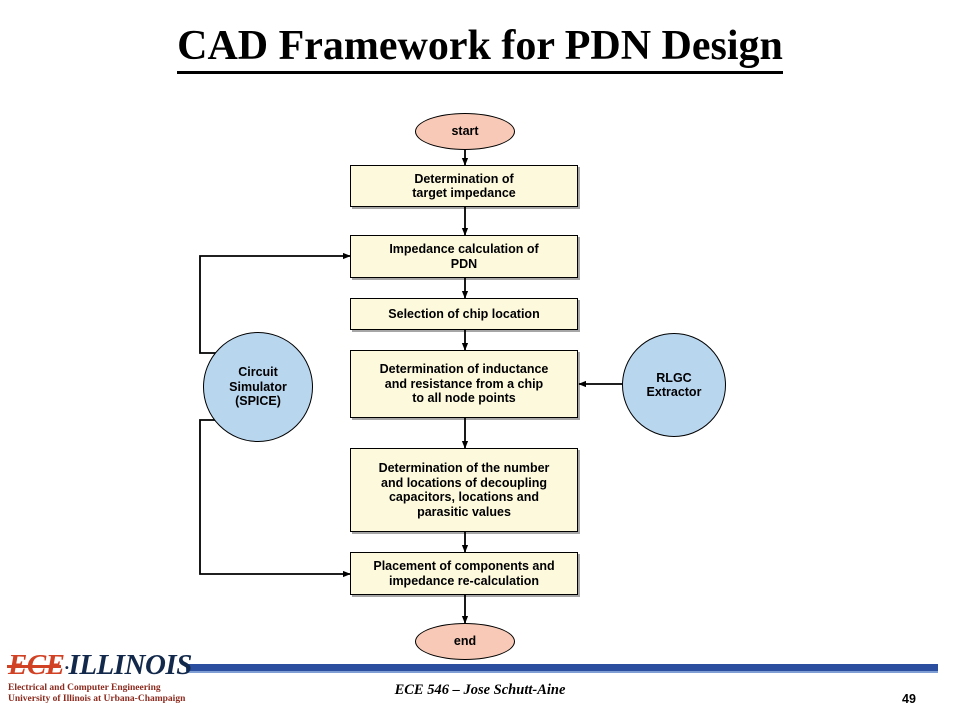 This screenshot has width=960, height=720. I want to click on page-title: CAD Framework for PDN Design, so click(480, 48).